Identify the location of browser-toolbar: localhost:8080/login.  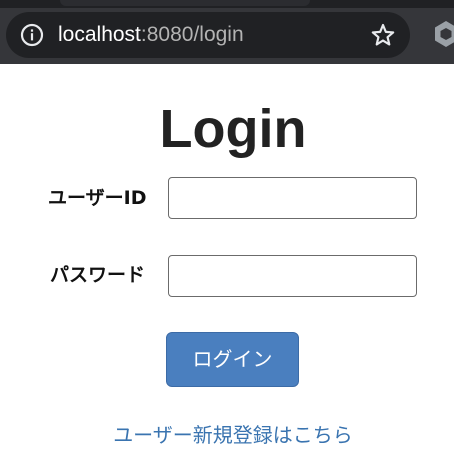
(227, 32).